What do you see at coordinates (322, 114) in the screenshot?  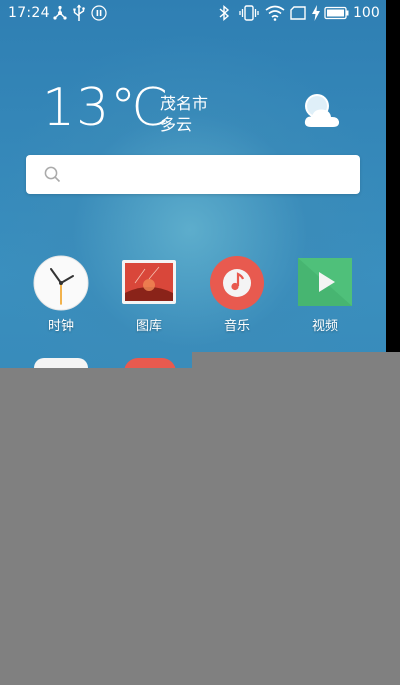 I see `cloudy-icon` at bounding box center [322, 114].